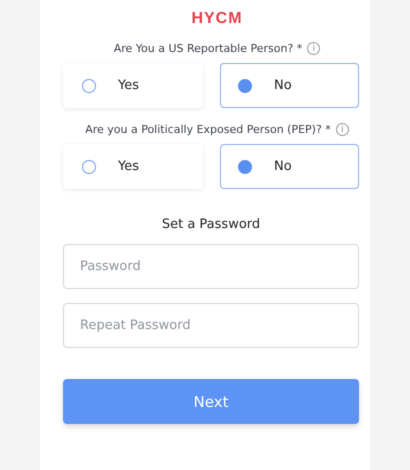  I want to click on question-label: Are You a US Reportable Person? *, so click(208, 48).